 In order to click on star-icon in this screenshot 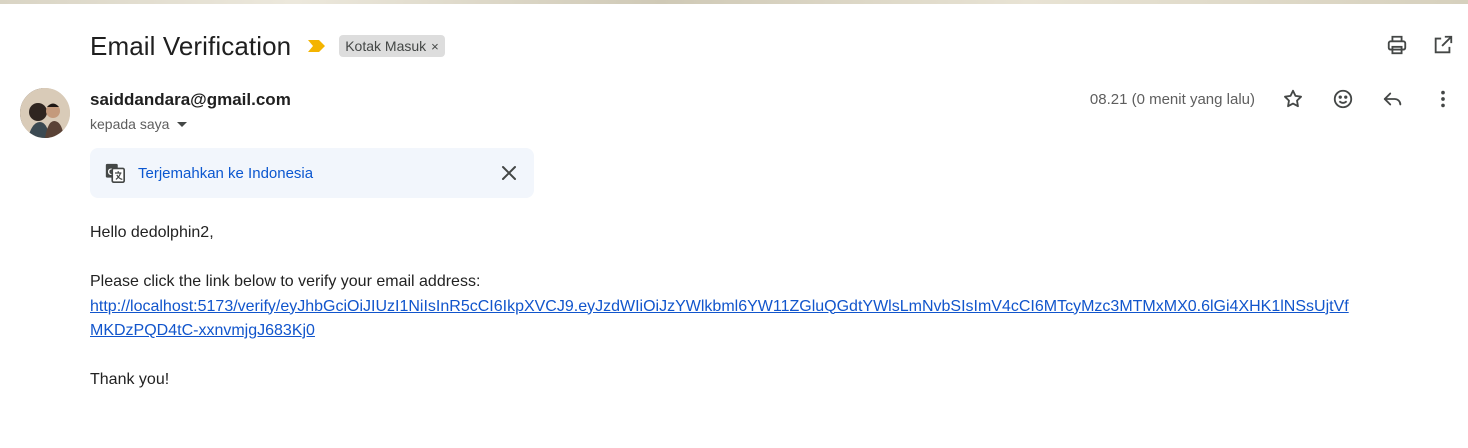, I will do `click(1293, 99)`.